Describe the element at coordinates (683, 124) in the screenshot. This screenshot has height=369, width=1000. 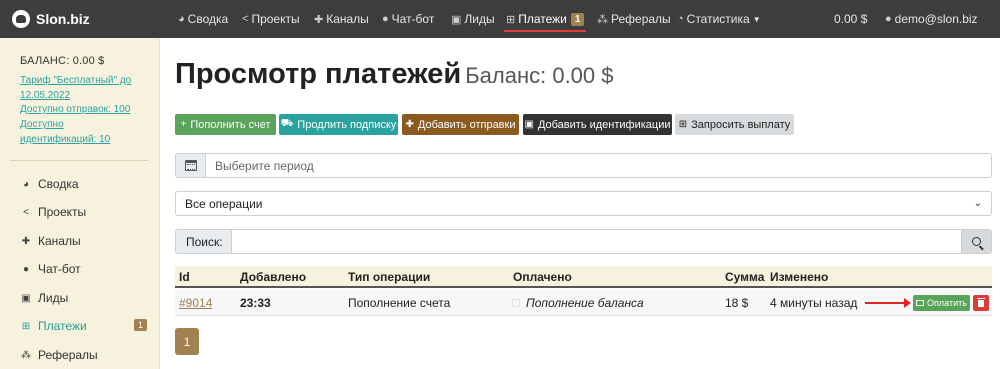
I see `payout-icon: ⊞` at that location.